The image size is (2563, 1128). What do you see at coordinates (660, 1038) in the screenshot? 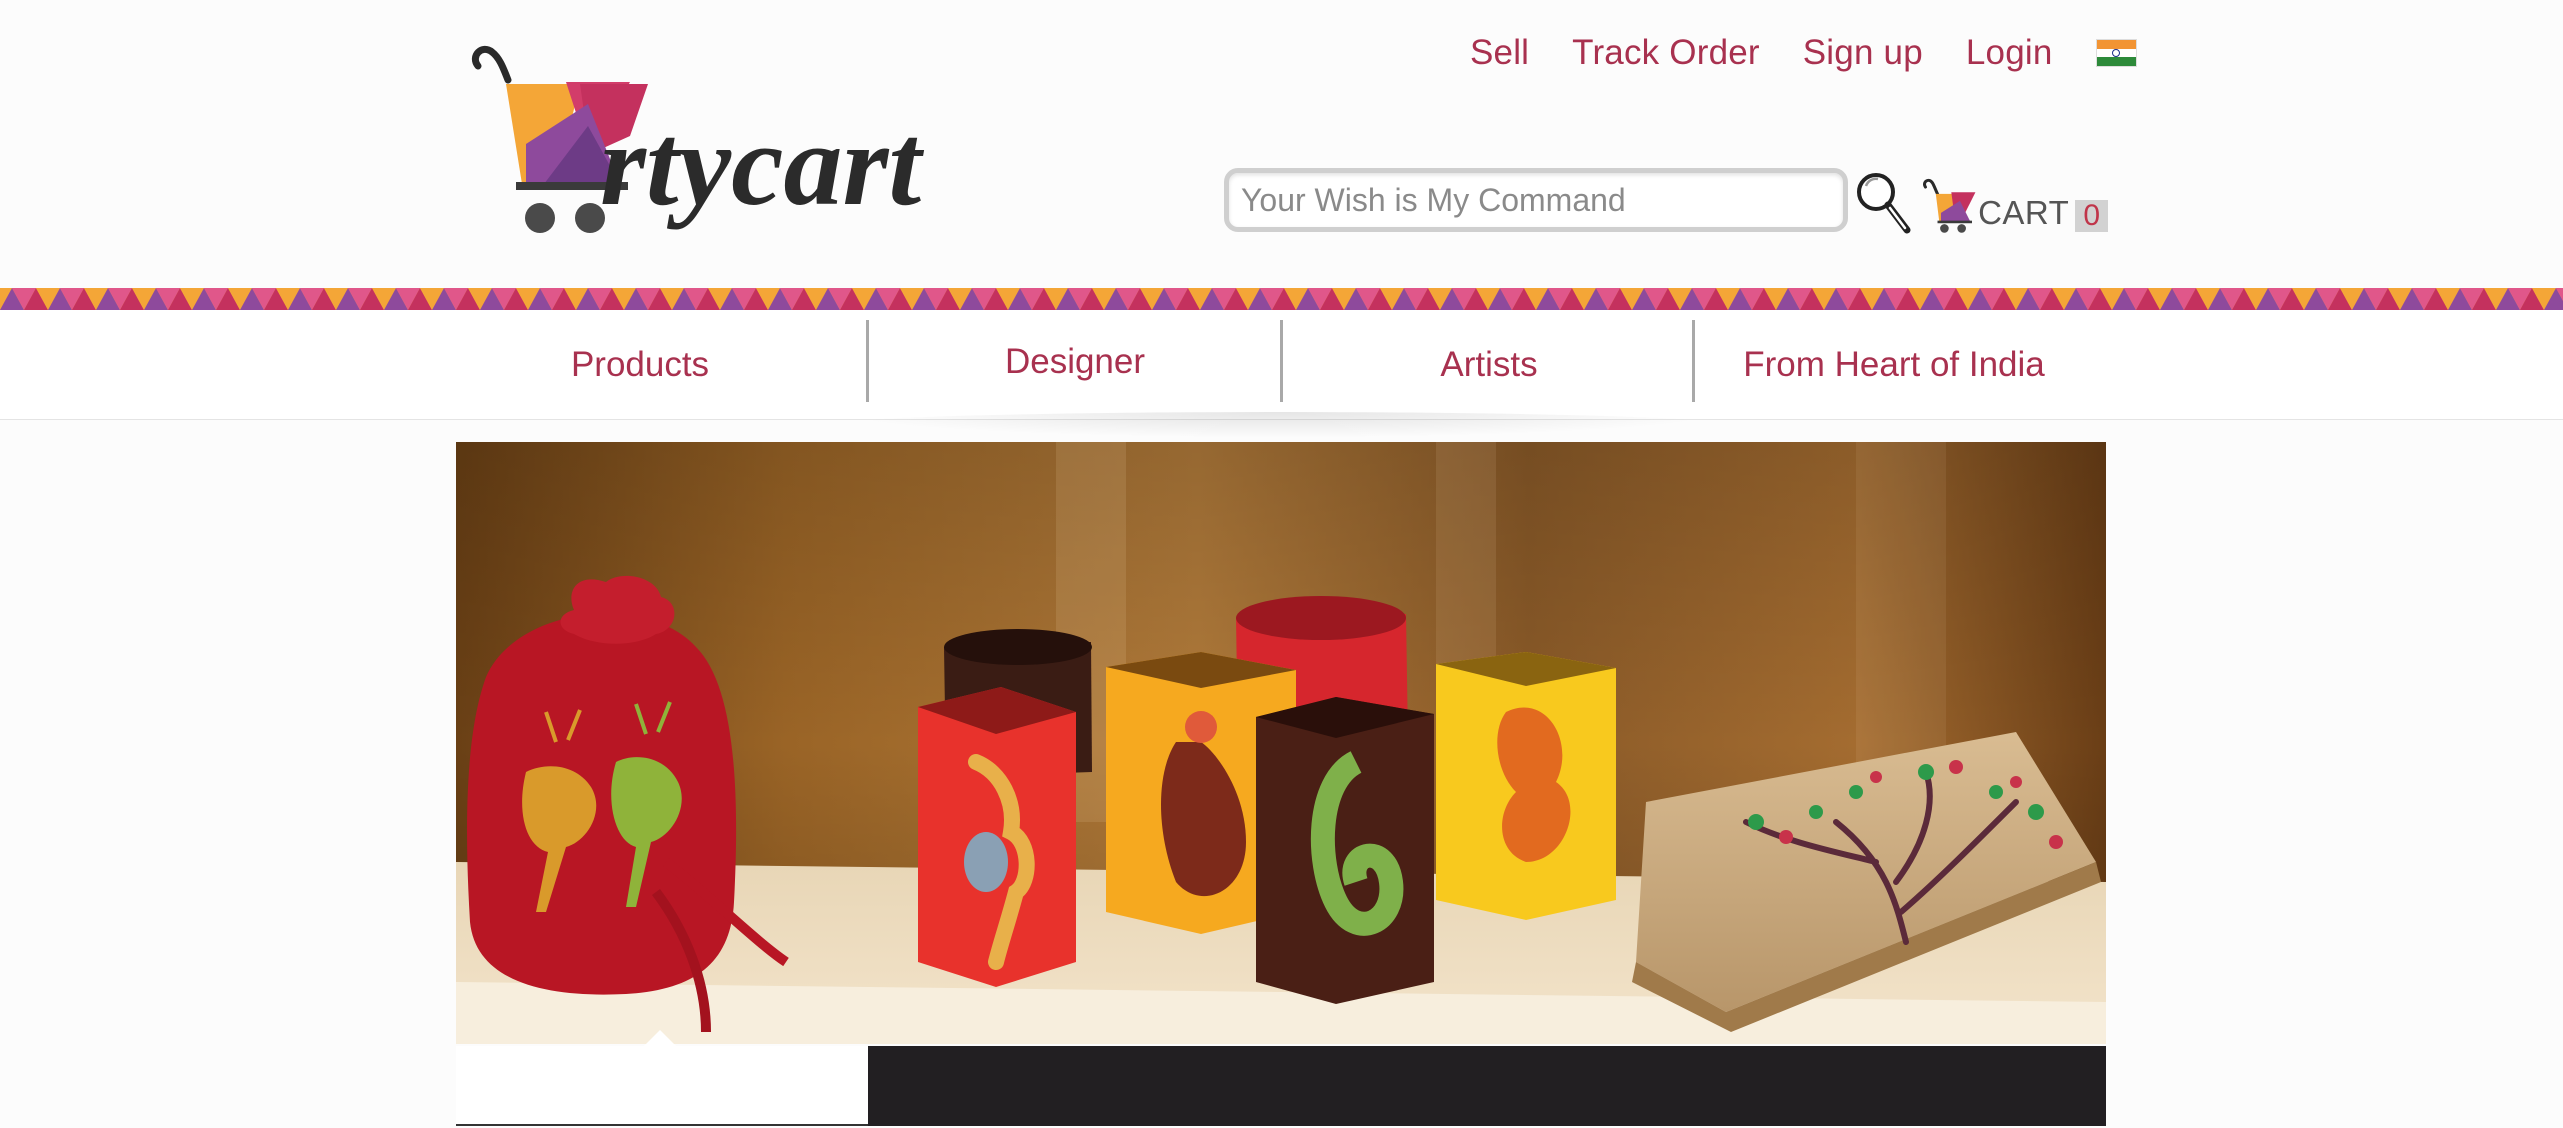
I see `banner-notch` at bounding box center [660, 1038].